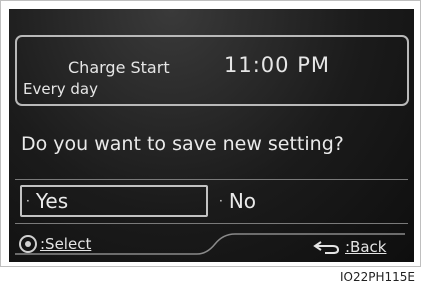 The width and height of the screenshot is (421, 289). Describe the element at coordinates (377, 277) in the screenshot. I see `figure-id: IO22PH115E` at that location.